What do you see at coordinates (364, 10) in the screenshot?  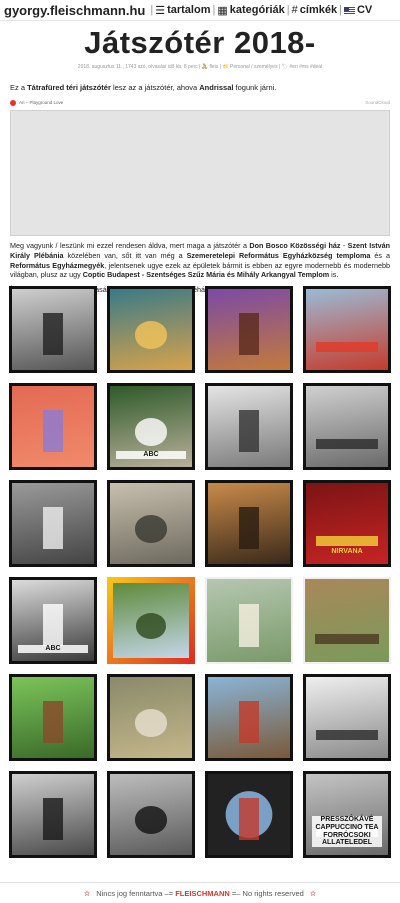 I see `nav-label-cv: CV` at bounding box center [364, 10].